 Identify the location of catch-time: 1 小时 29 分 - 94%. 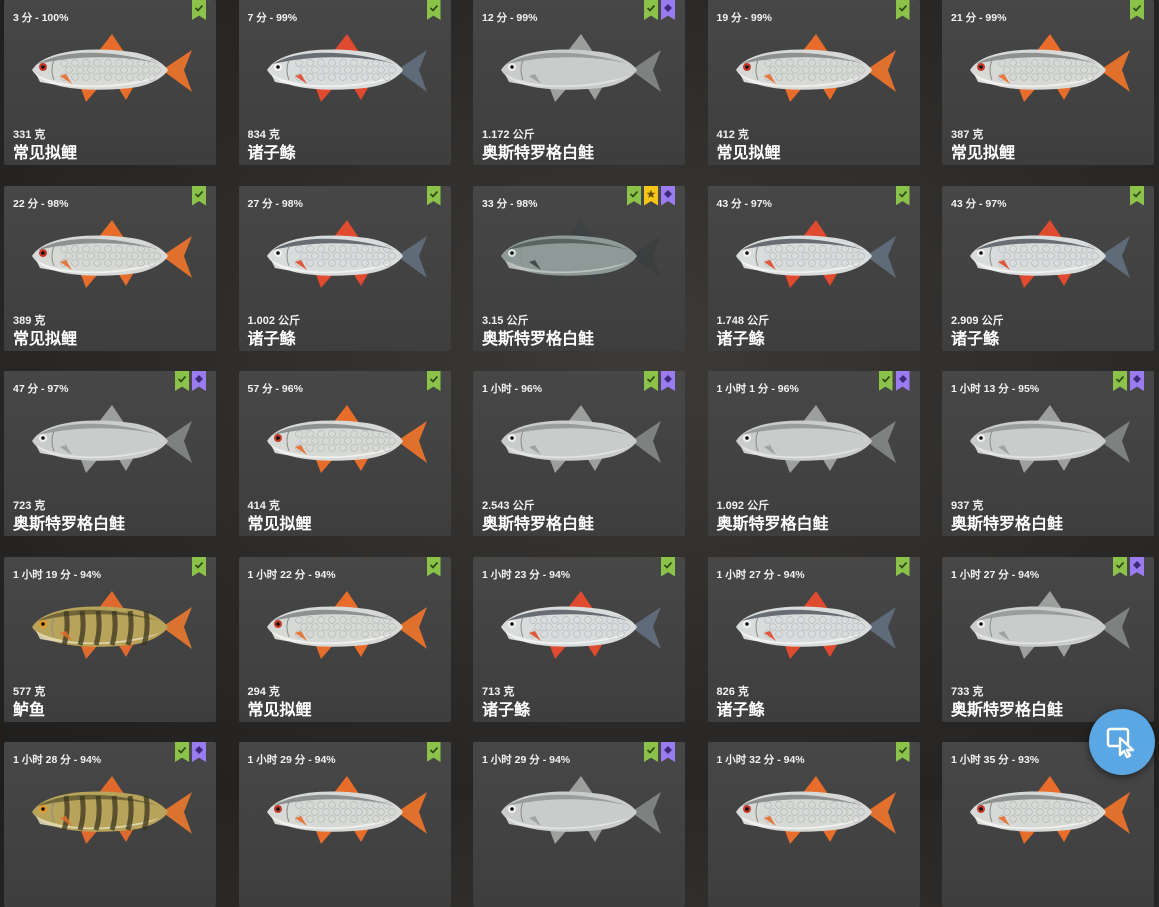
(291, 760).